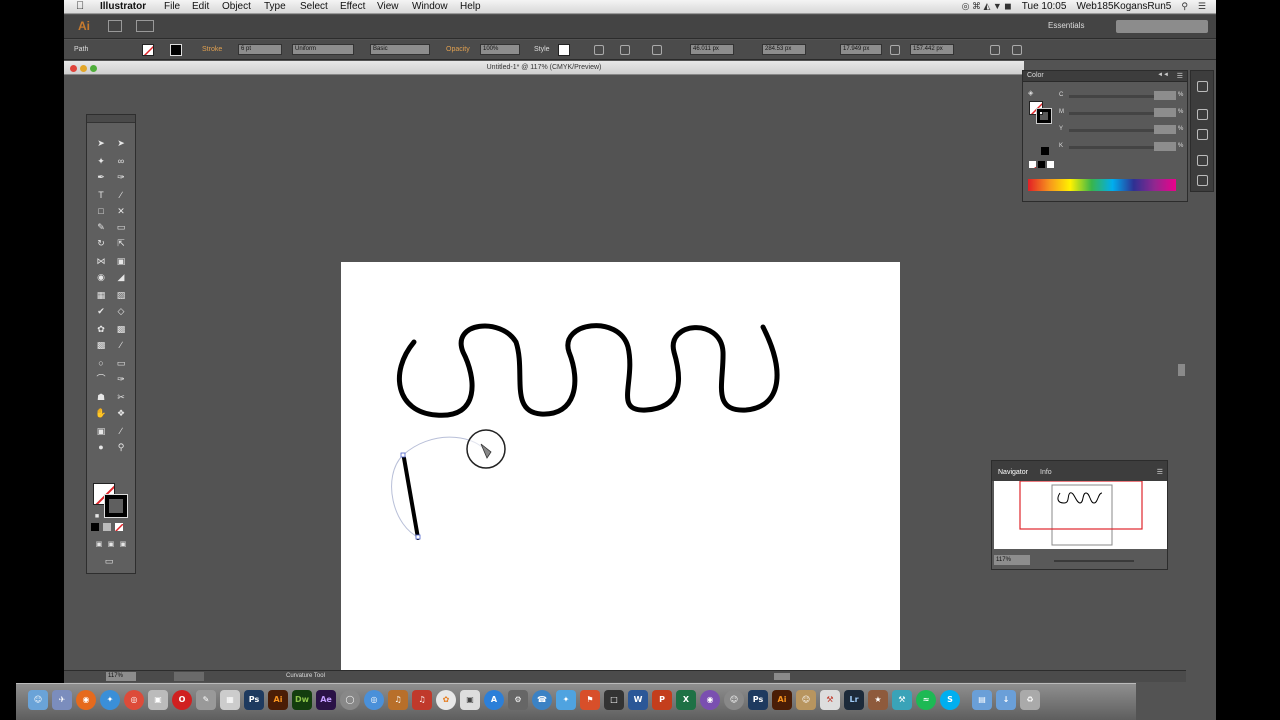  I want to click on scale-tool-icon: ⇱, so click(121, 243).